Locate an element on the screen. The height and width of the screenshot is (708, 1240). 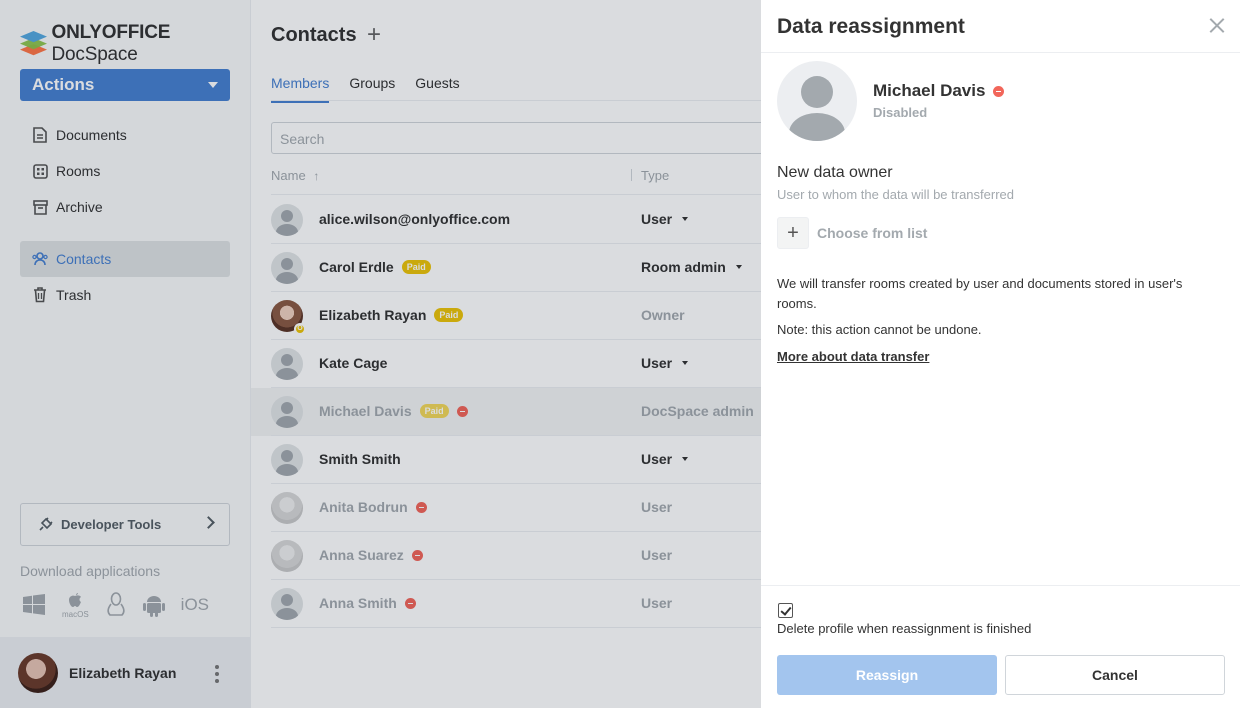
user-status: Disabled is located at coordinates (900, 112).